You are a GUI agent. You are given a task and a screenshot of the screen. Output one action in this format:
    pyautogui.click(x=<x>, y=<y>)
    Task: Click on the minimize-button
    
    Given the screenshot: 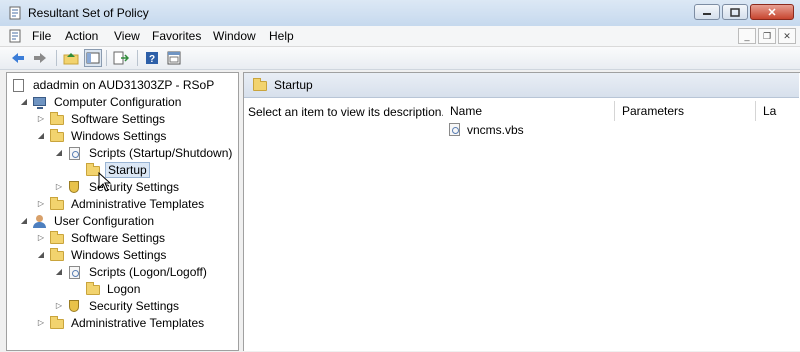 What is the action you would take?
    pyautogui.click(x=707, y=12)
    